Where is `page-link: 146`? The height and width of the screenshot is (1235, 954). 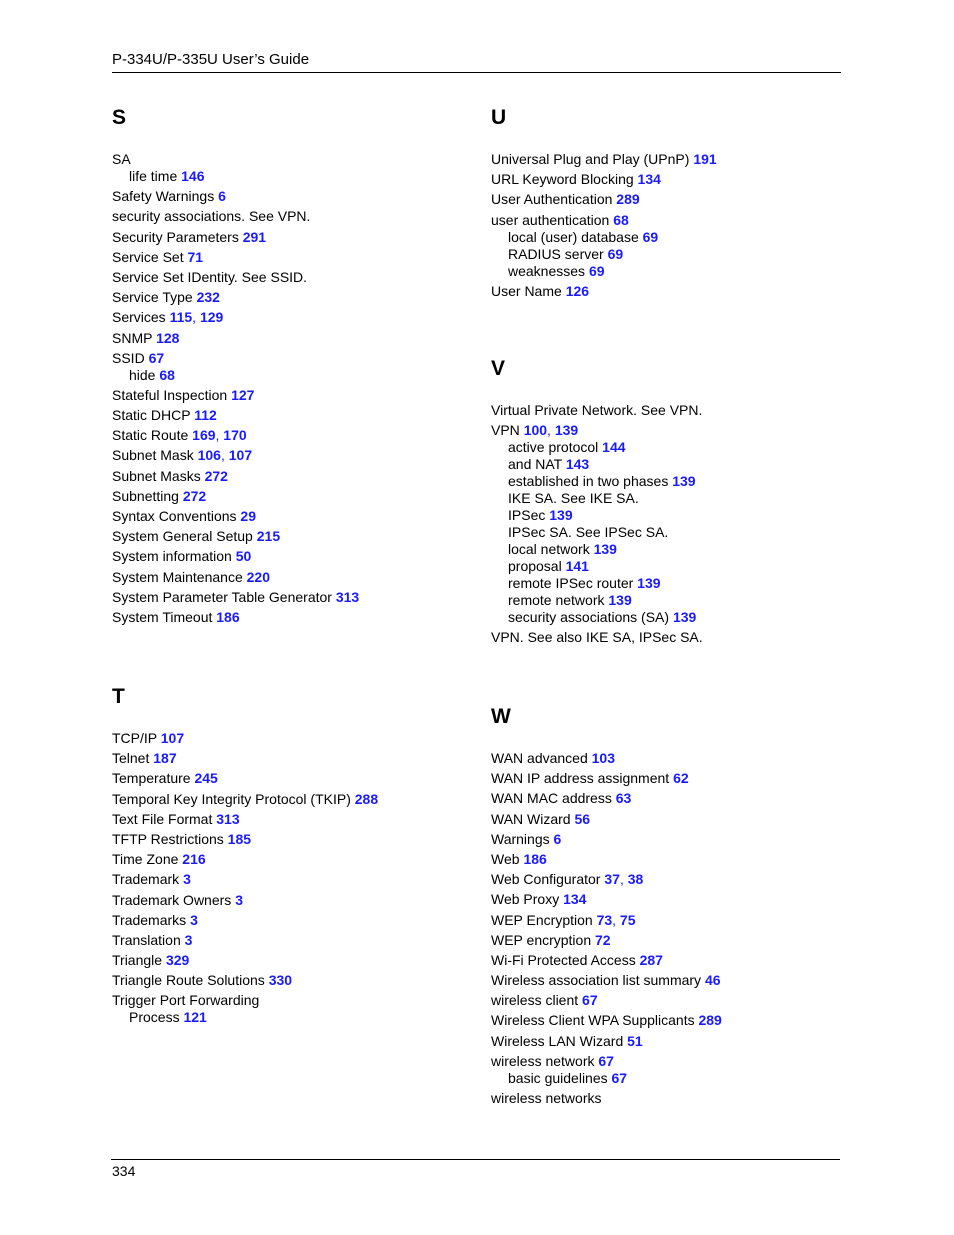
page-link: 146 is located at coordinates (192, 176).